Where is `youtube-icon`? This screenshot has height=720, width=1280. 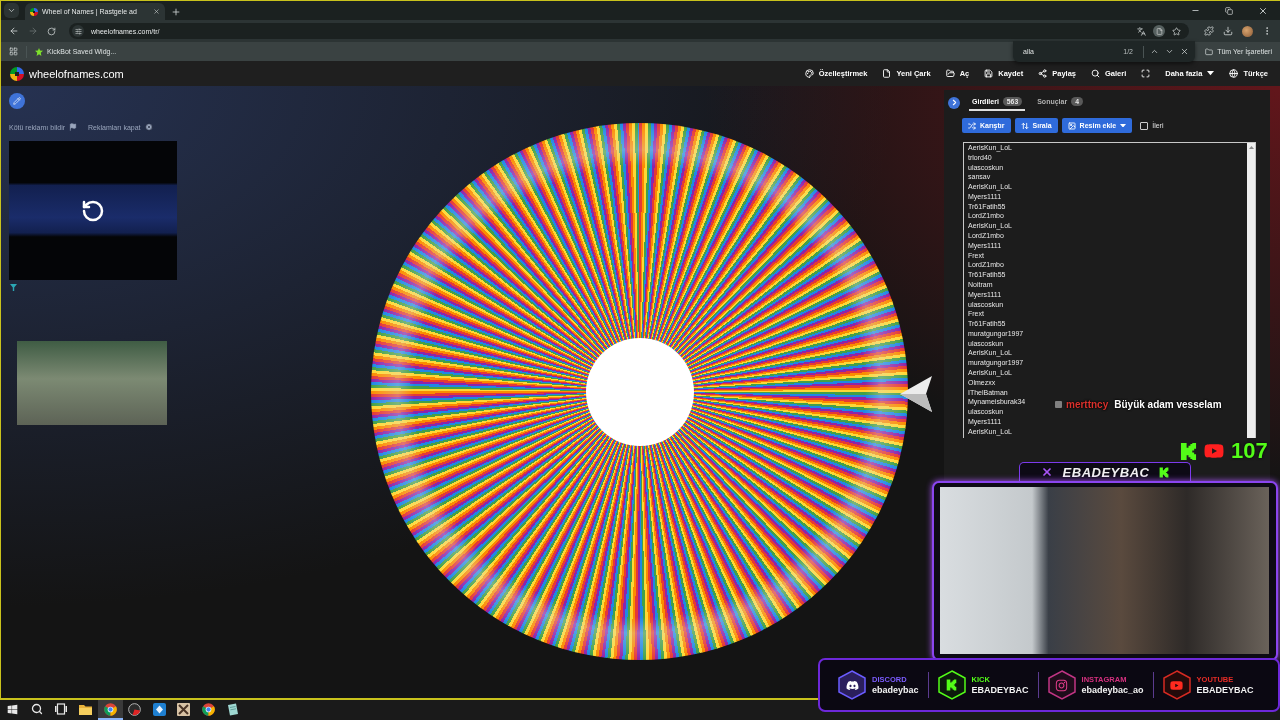 youtube-icon is located at coordinates (1176, 685).